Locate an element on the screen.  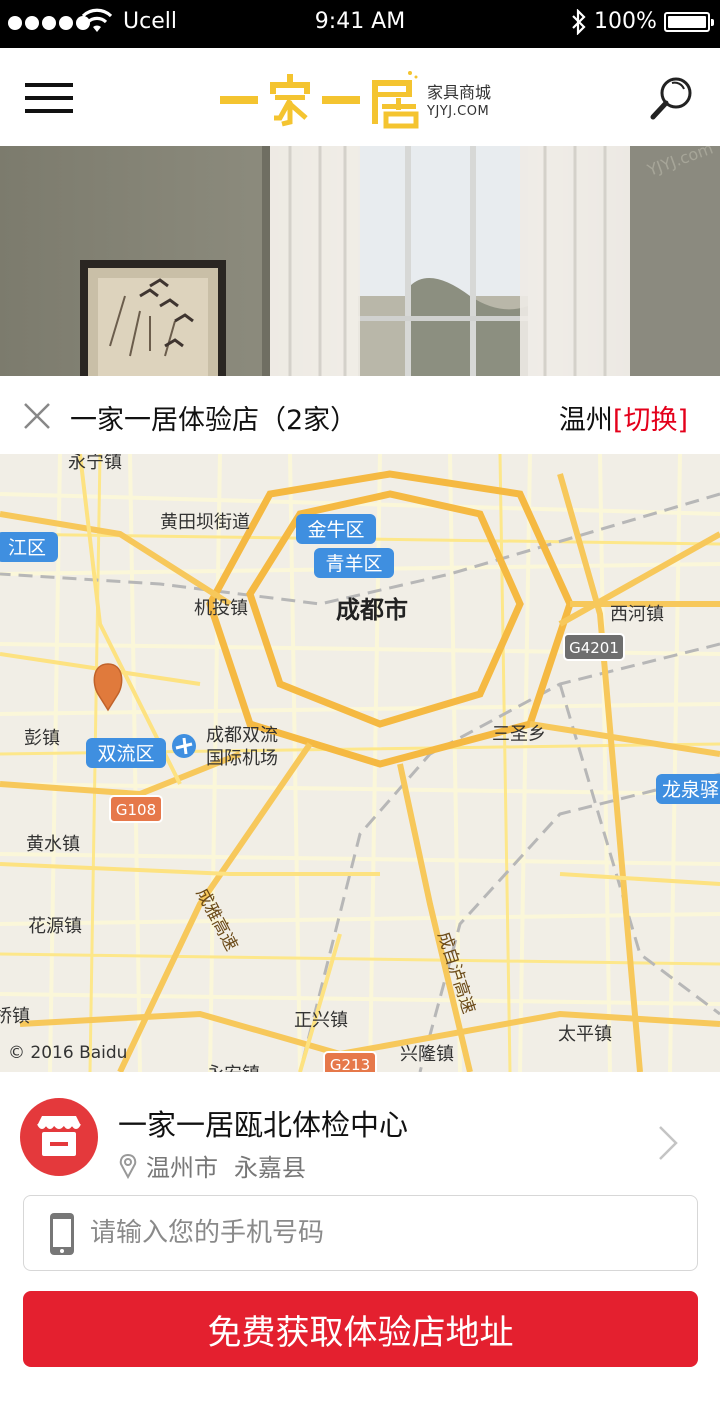
map-label-longquan: 龙泉驿 is located at coordinates (690, 790).